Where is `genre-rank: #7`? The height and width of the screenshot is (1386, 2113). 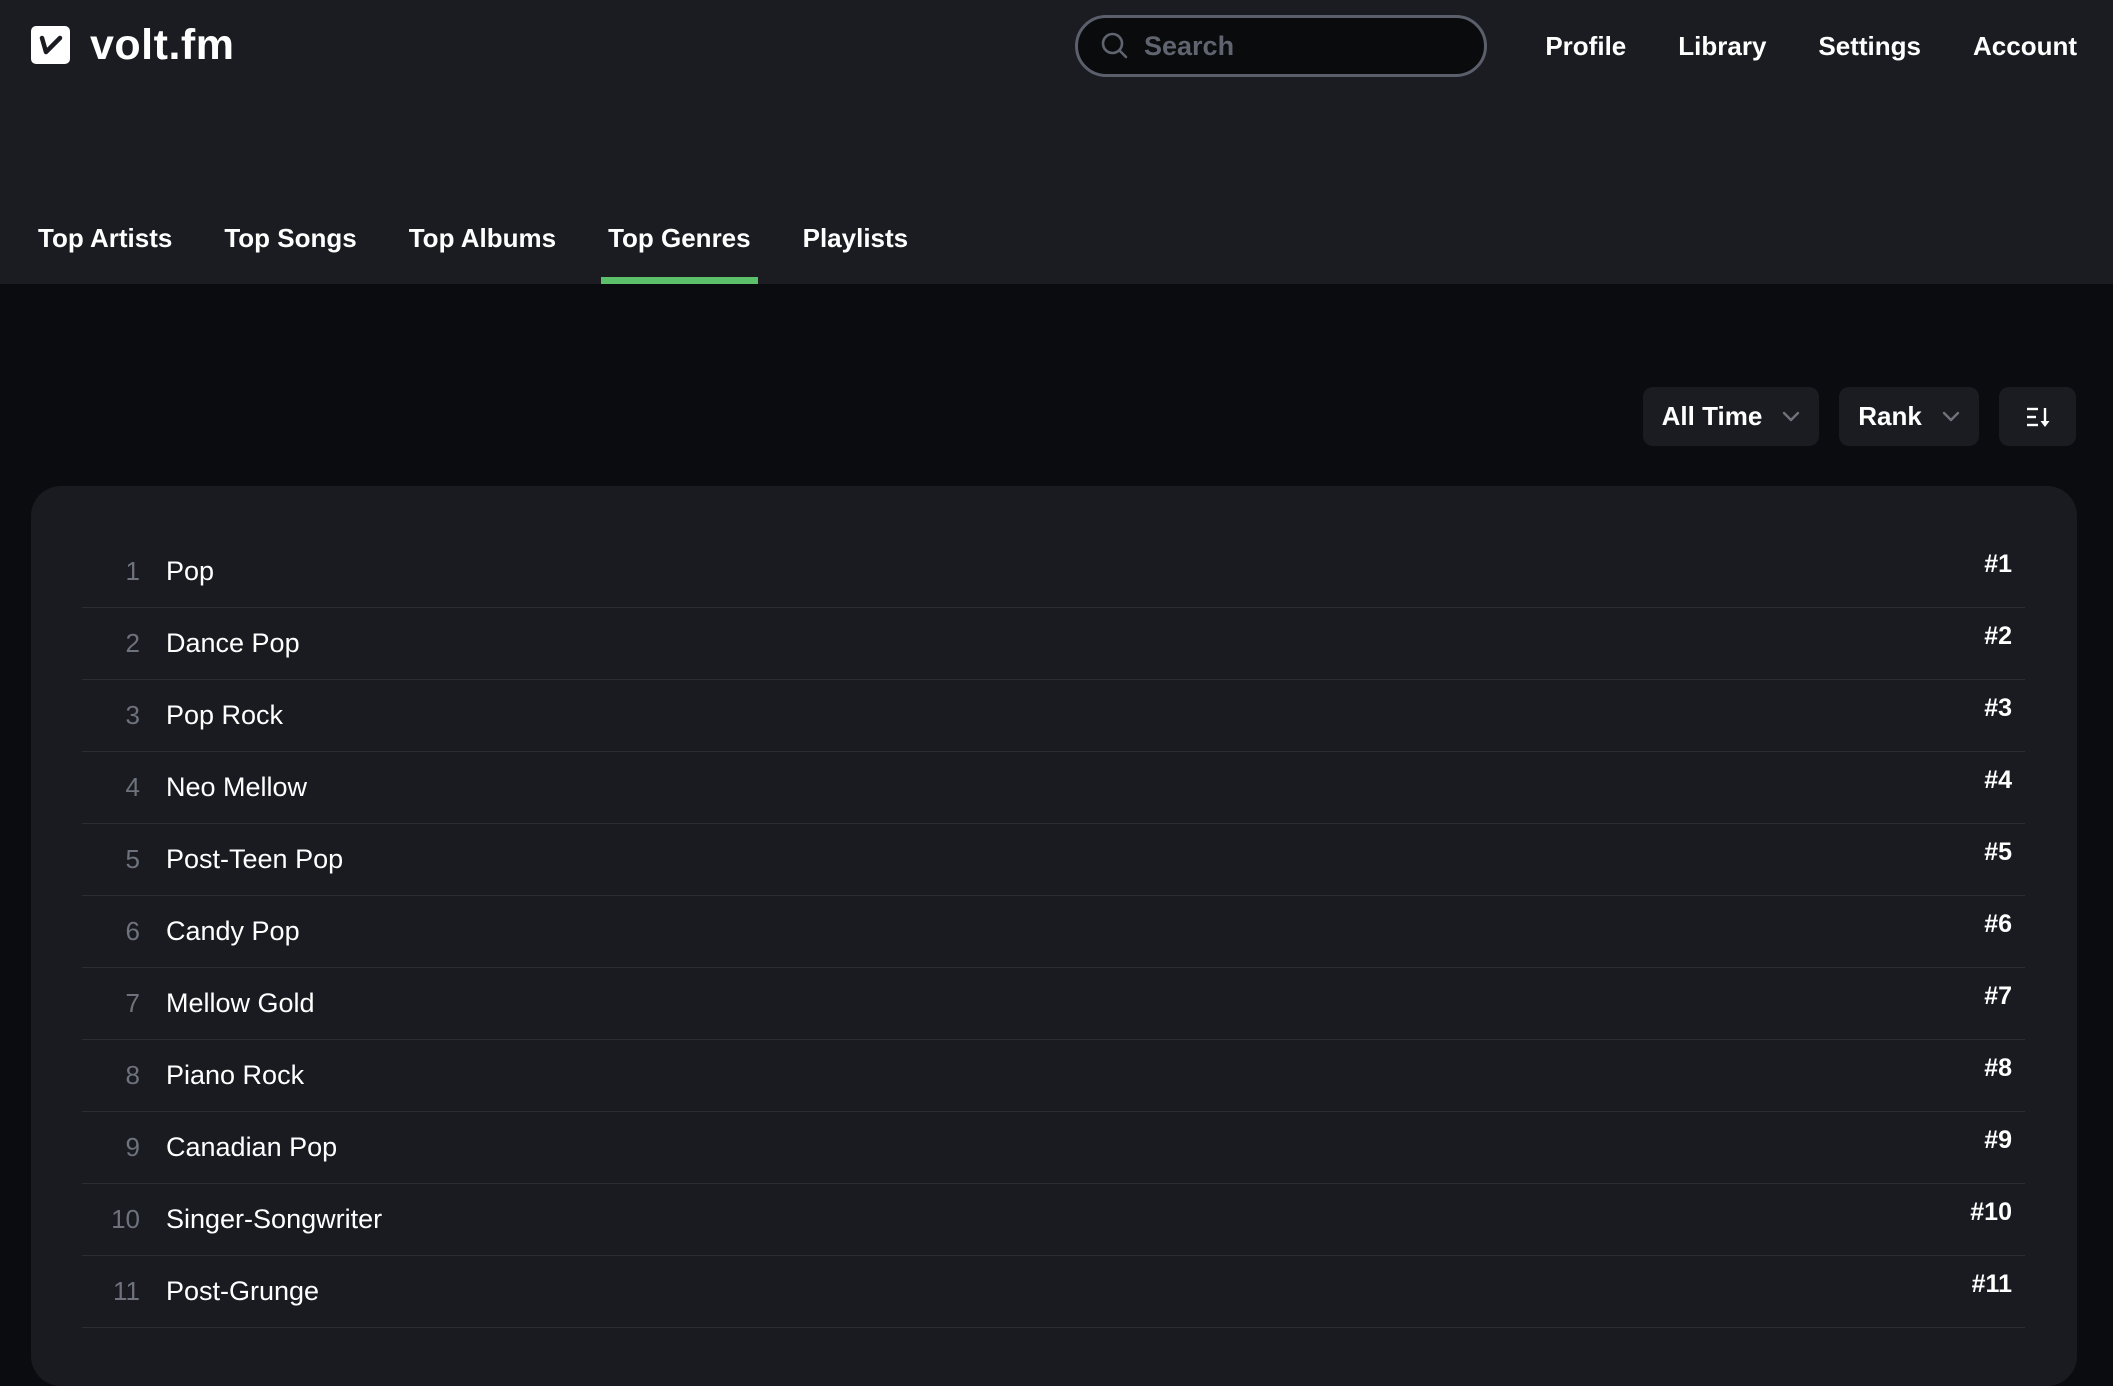
genre-rank: #7 is located at coordinates (1998, 996).